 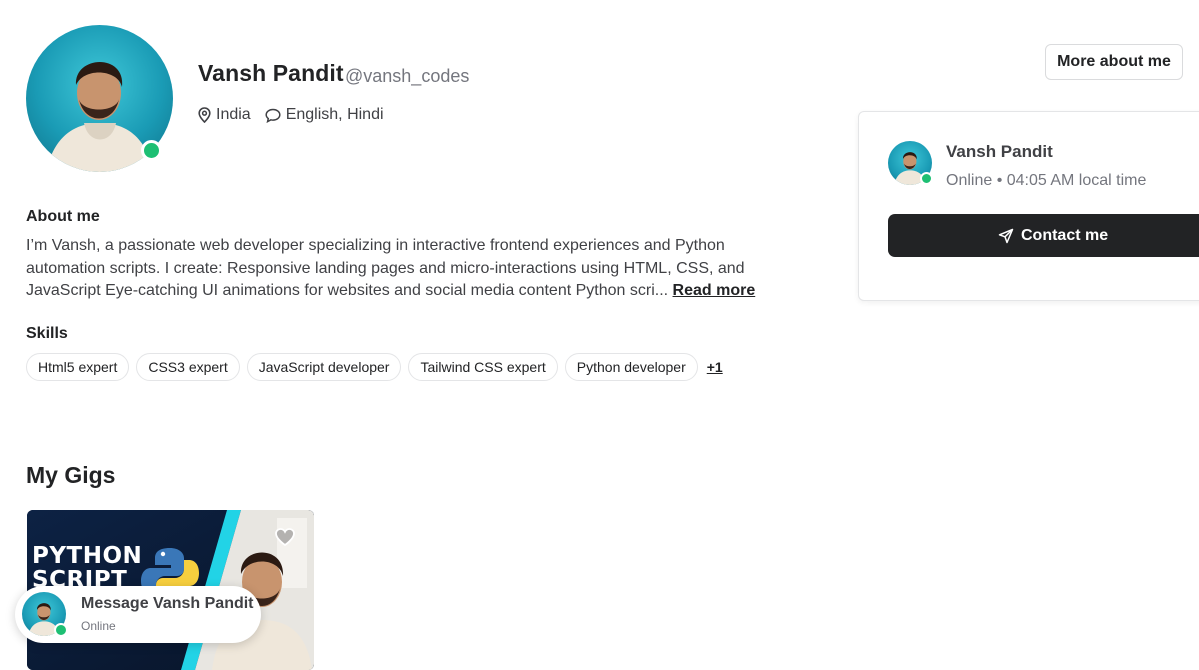 What do you see at coordinates (407, 76) in the screenshot?
I see `profile-handle: @vansh_codes` at bounding box center [407, 76].